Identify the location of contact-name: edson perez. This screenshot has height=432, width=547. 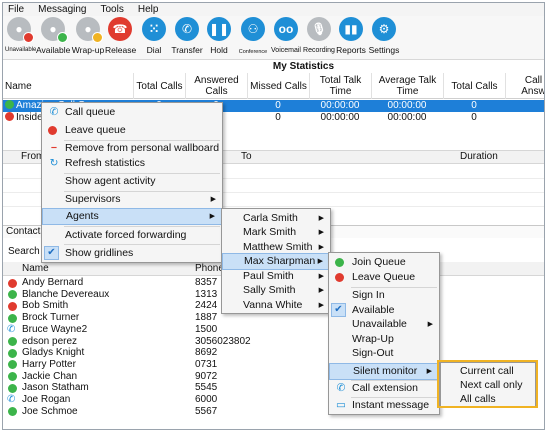
(50, 341).